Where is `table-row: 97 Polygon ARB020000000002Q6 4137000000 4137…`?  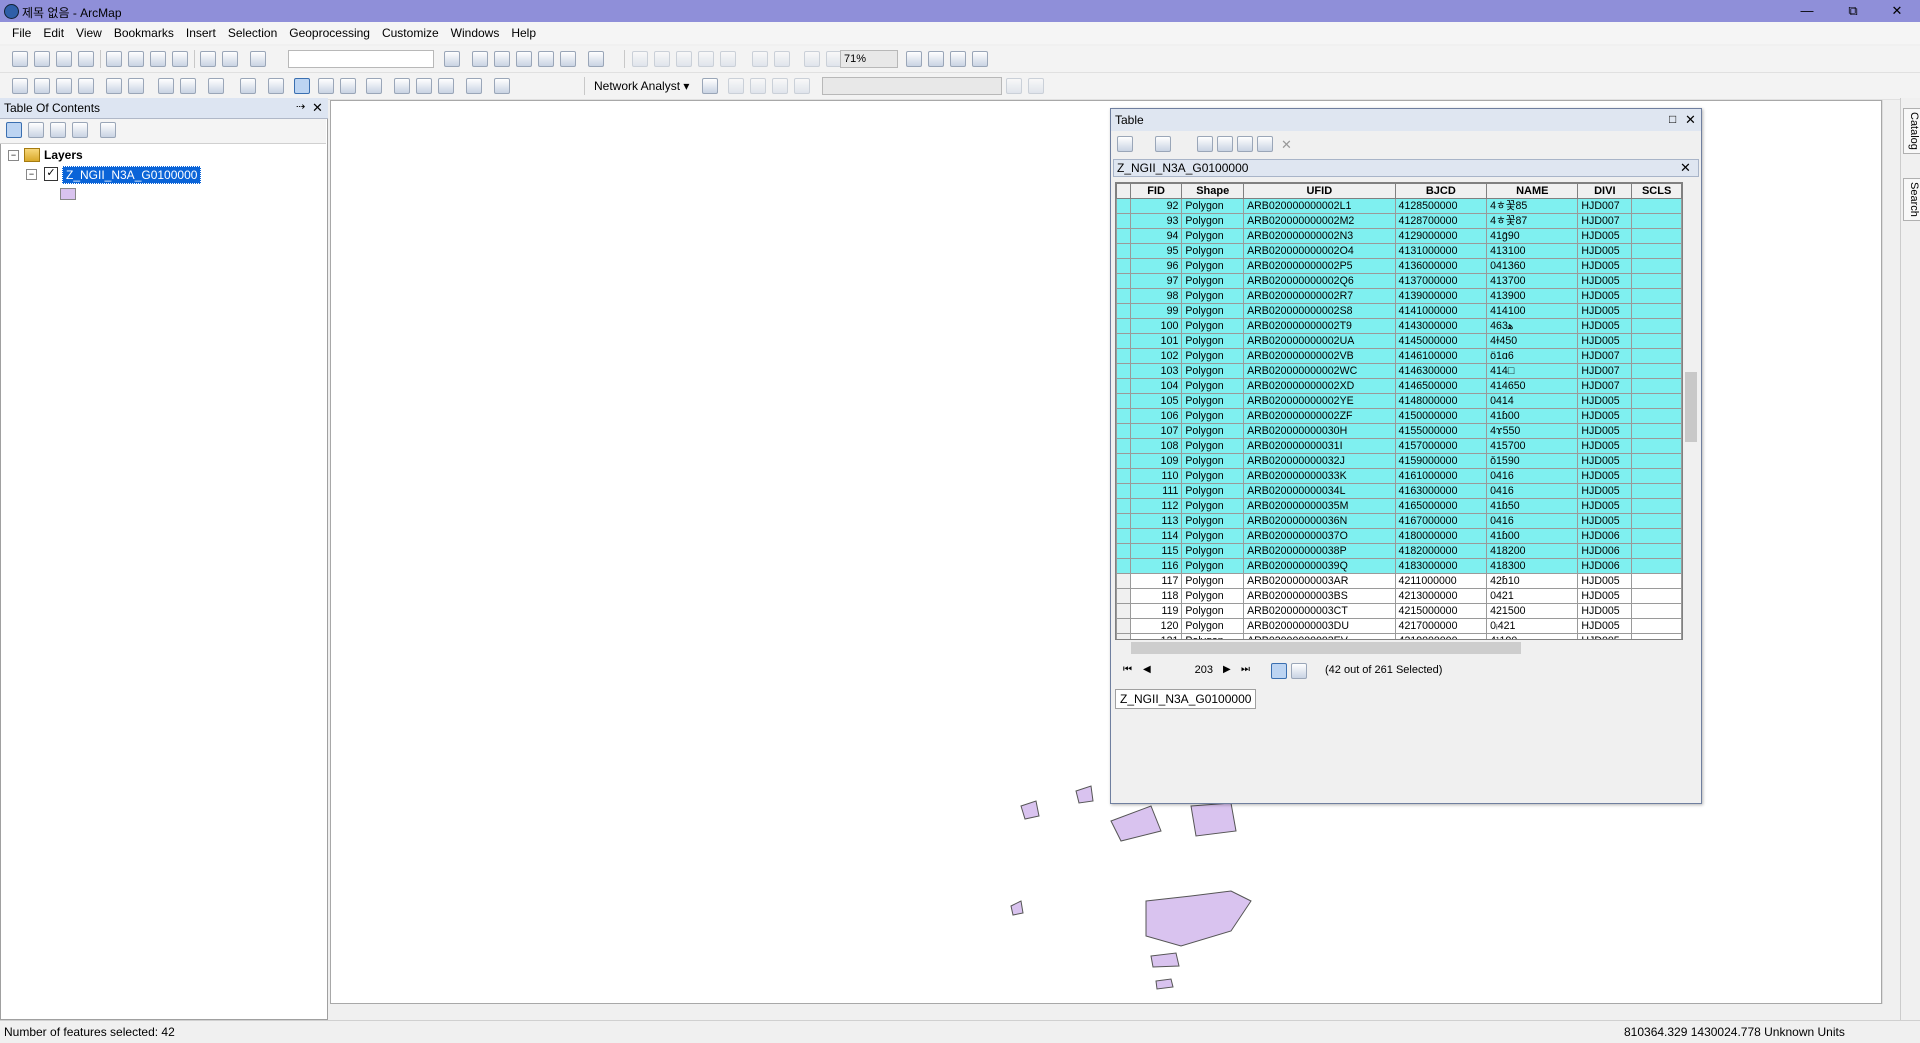 table-row: 97 Polygon ARB020000000002Q6 4137000000 4137… is located at coordinates (1399, 281).